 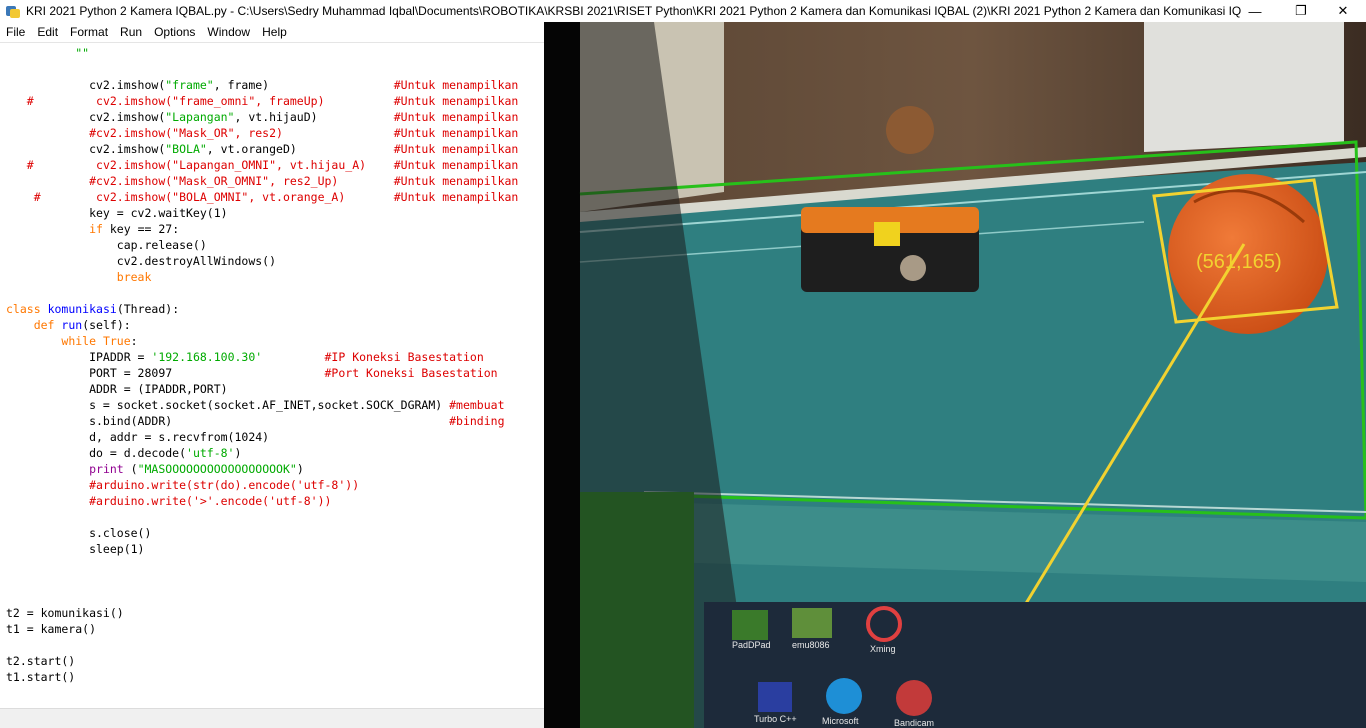 I want to click on desktop-icon-label-bandicam: Bandicam, so click(x=914, y=723).